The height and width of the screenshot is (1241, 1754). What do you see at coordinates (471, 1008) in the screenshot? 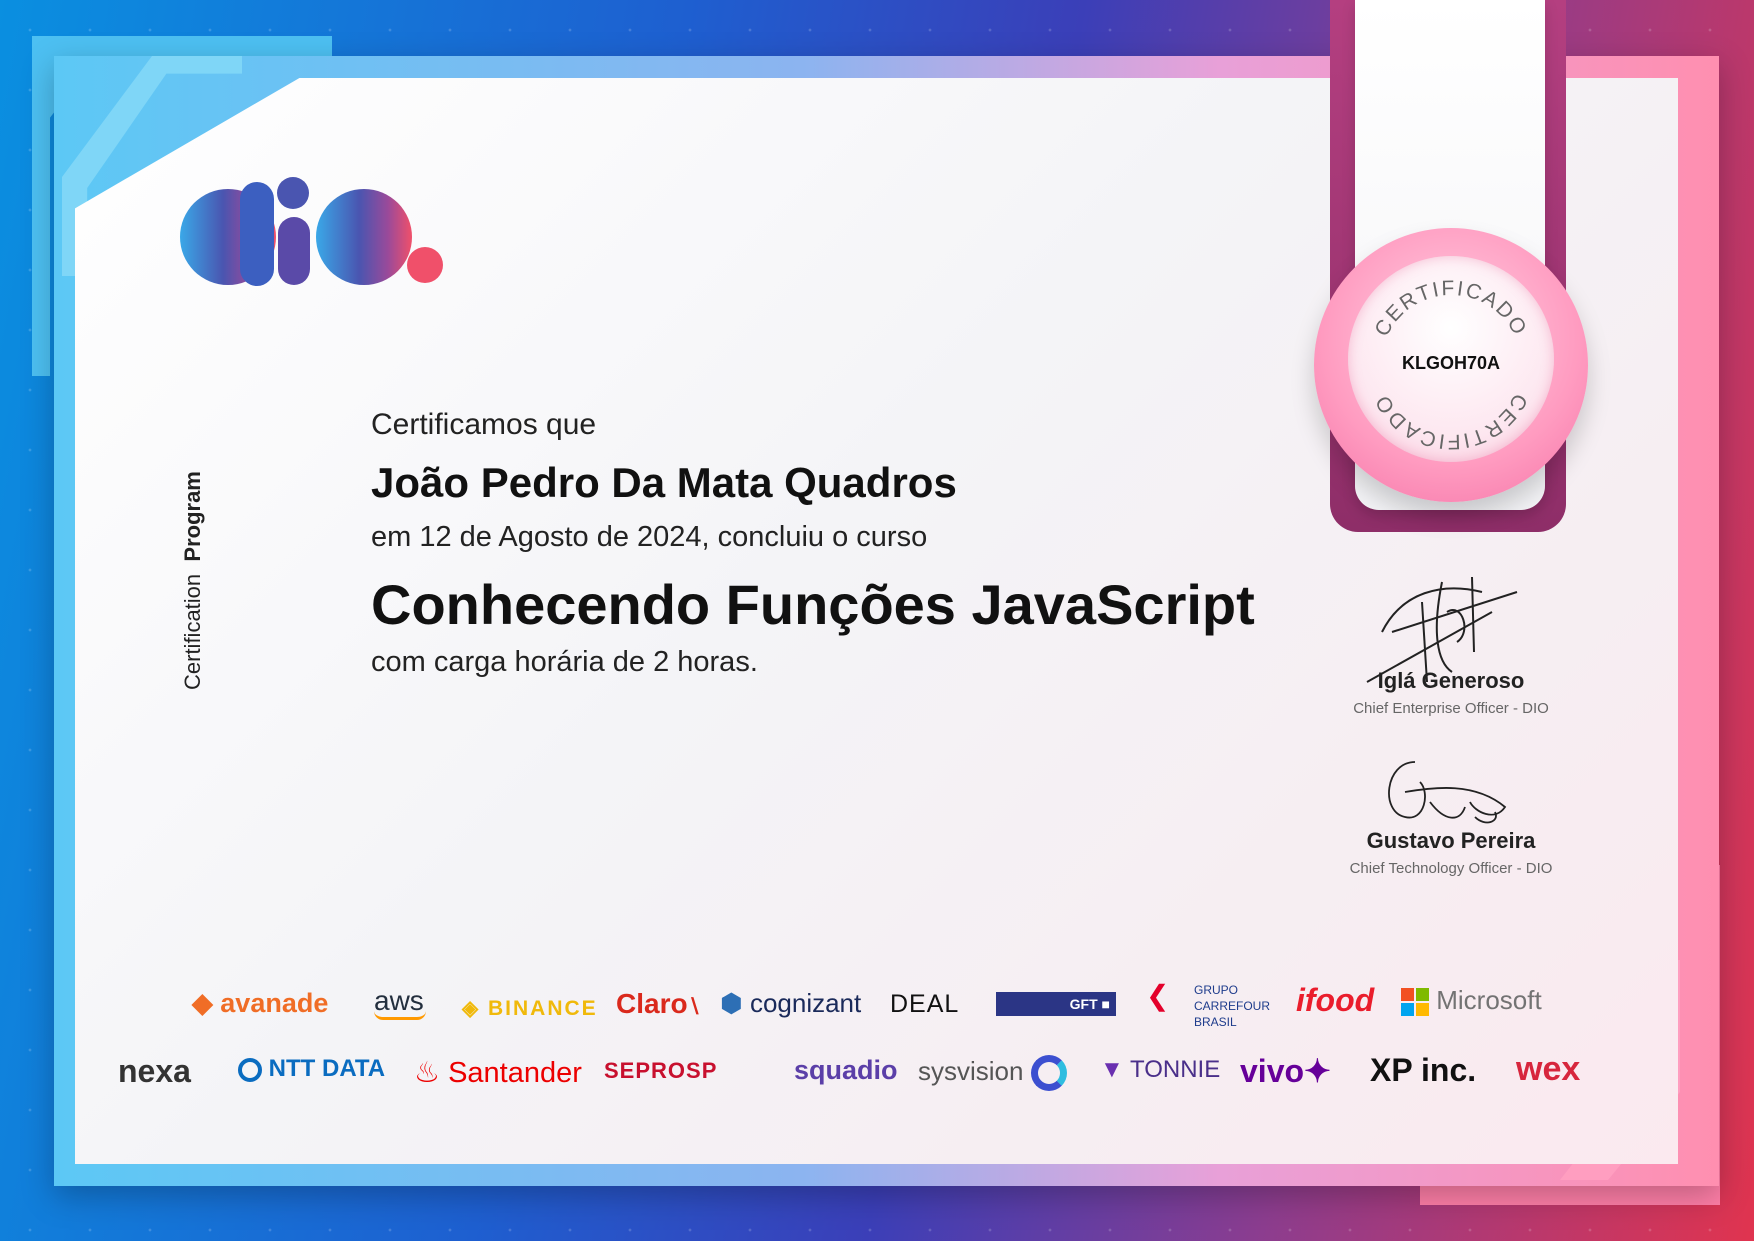
I see `binance-icon: ◈` at bounding box center [471, 1008].